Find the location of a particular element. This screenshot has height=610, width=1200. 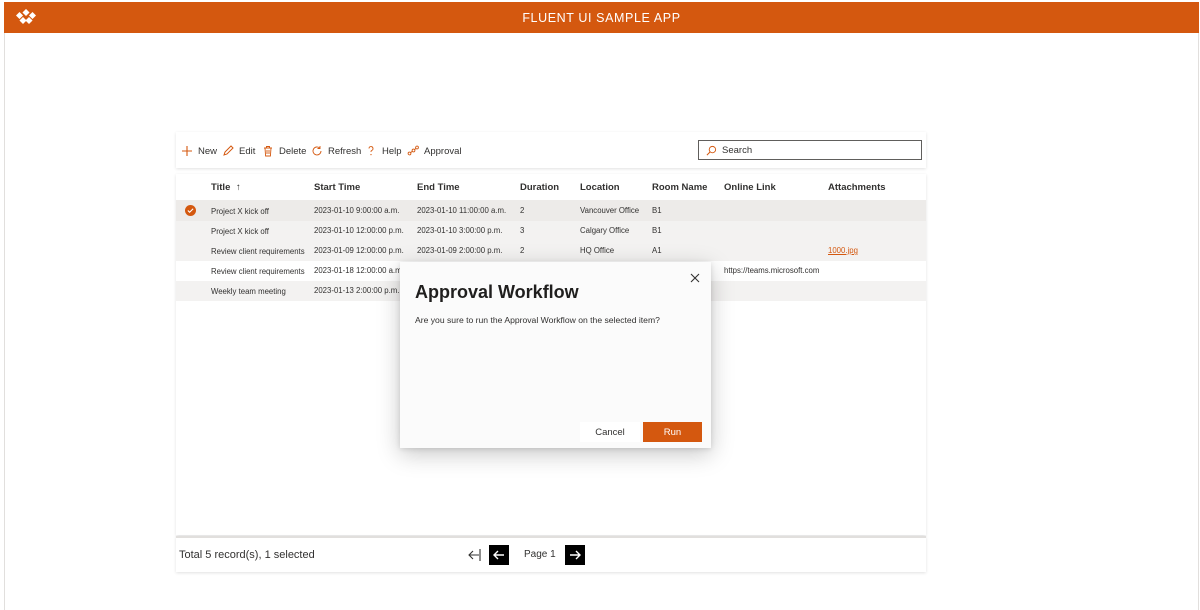

help-button: Help is located at coordinates (383, 151).